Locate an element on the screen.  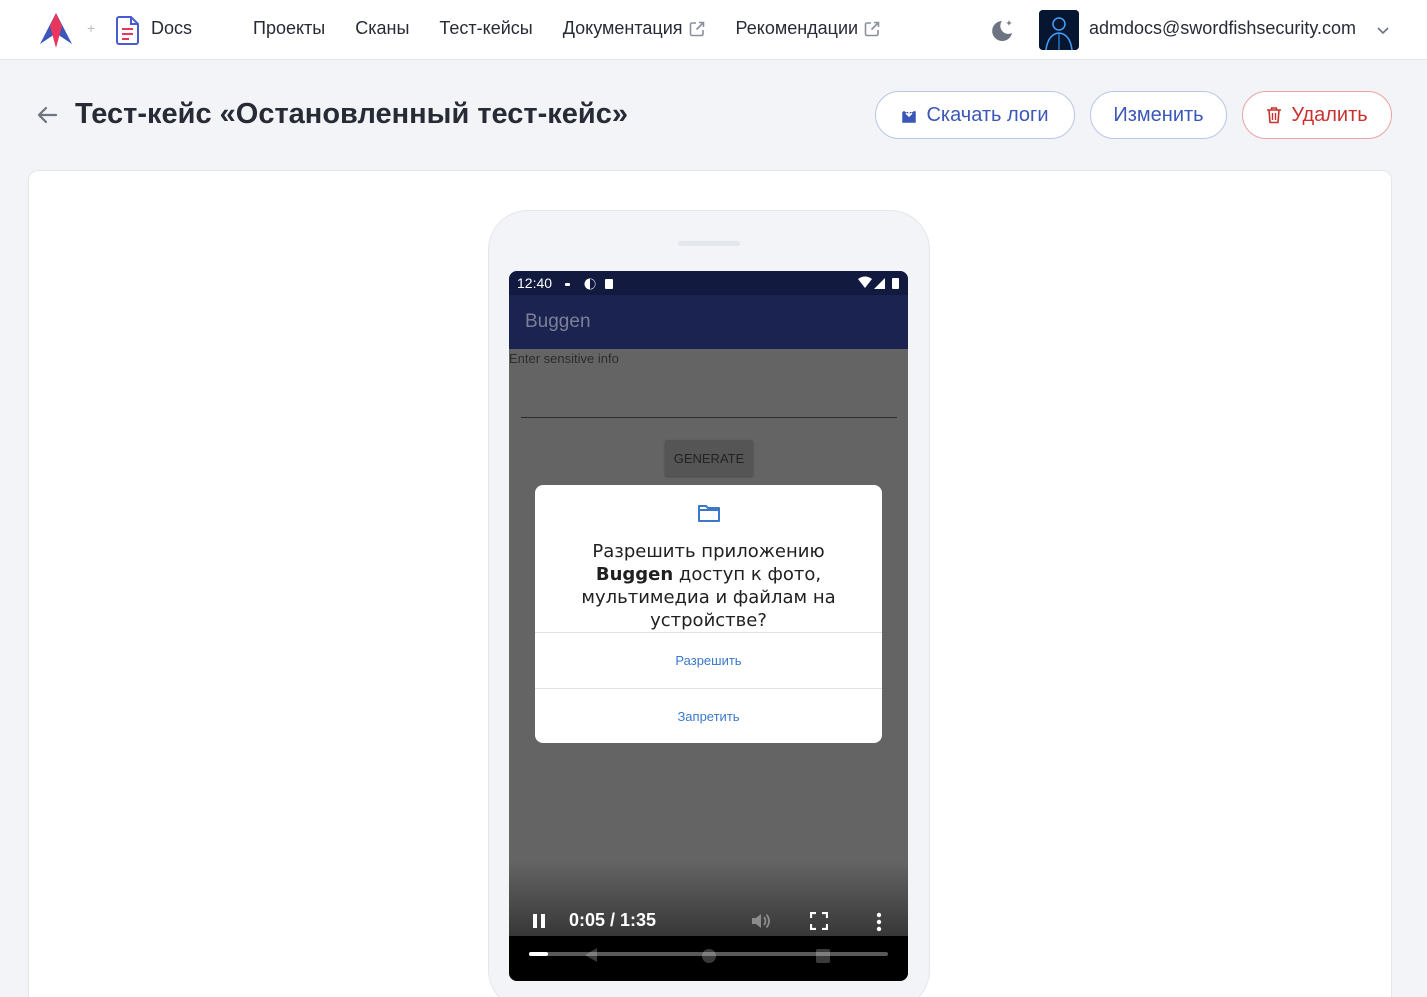
download-logs-button: Скачать логи is located at coordinates (975, 115).